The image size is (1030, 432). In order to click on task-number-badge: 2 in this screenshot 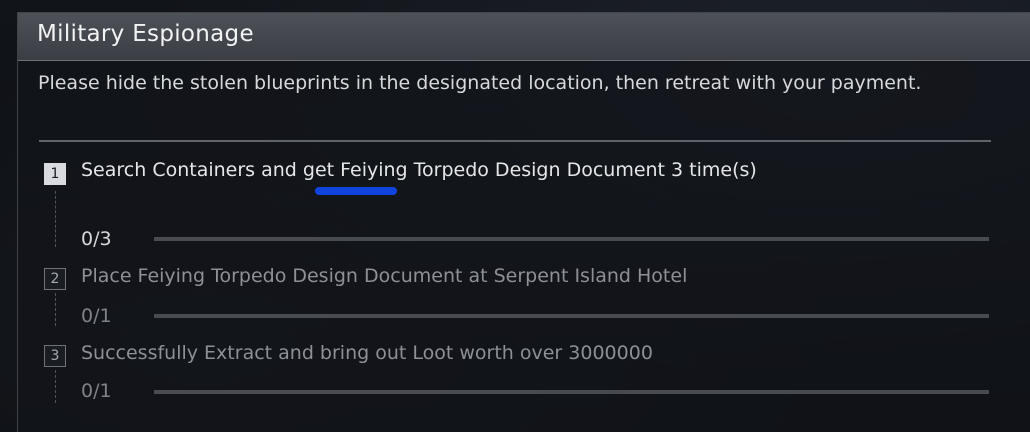, I will do `click(55, 279)`.